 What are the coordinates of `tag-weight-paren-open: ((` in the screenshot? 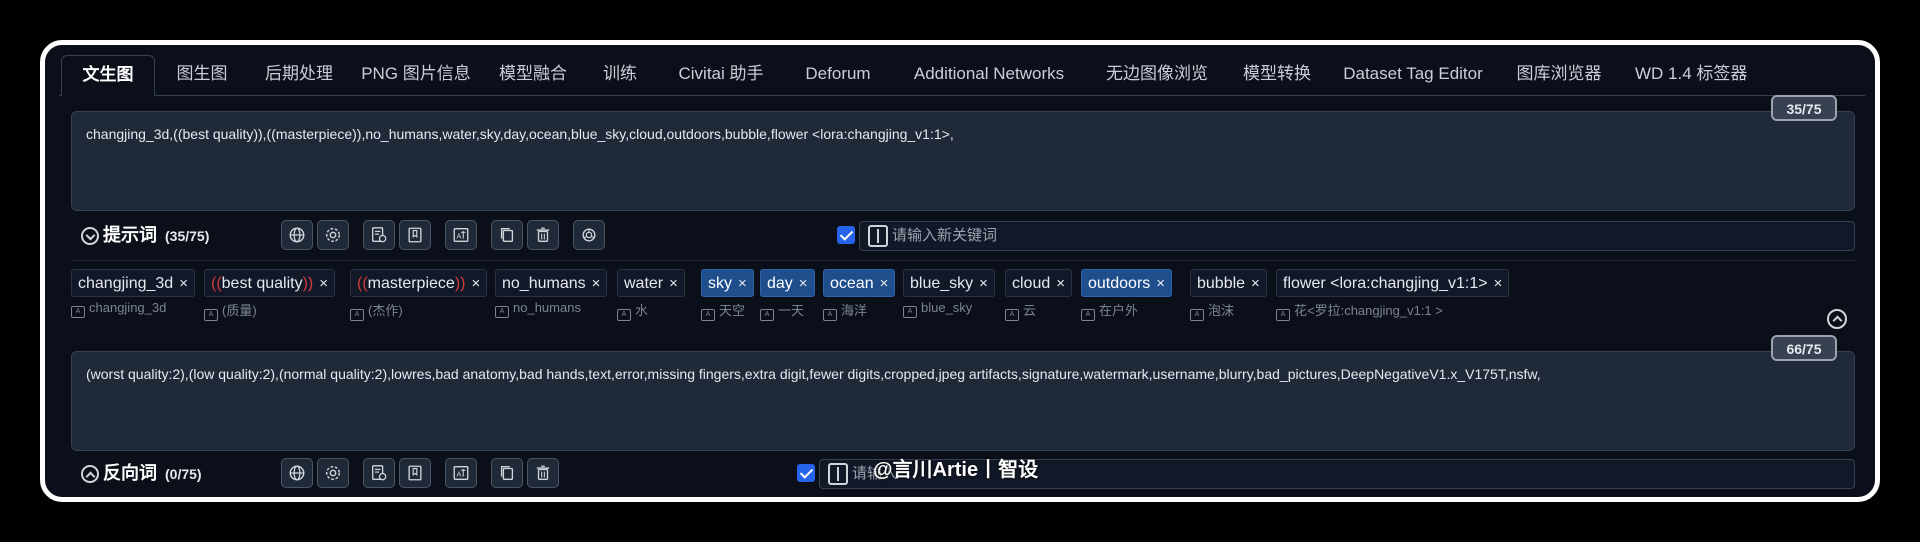 It's located at (216, 283).